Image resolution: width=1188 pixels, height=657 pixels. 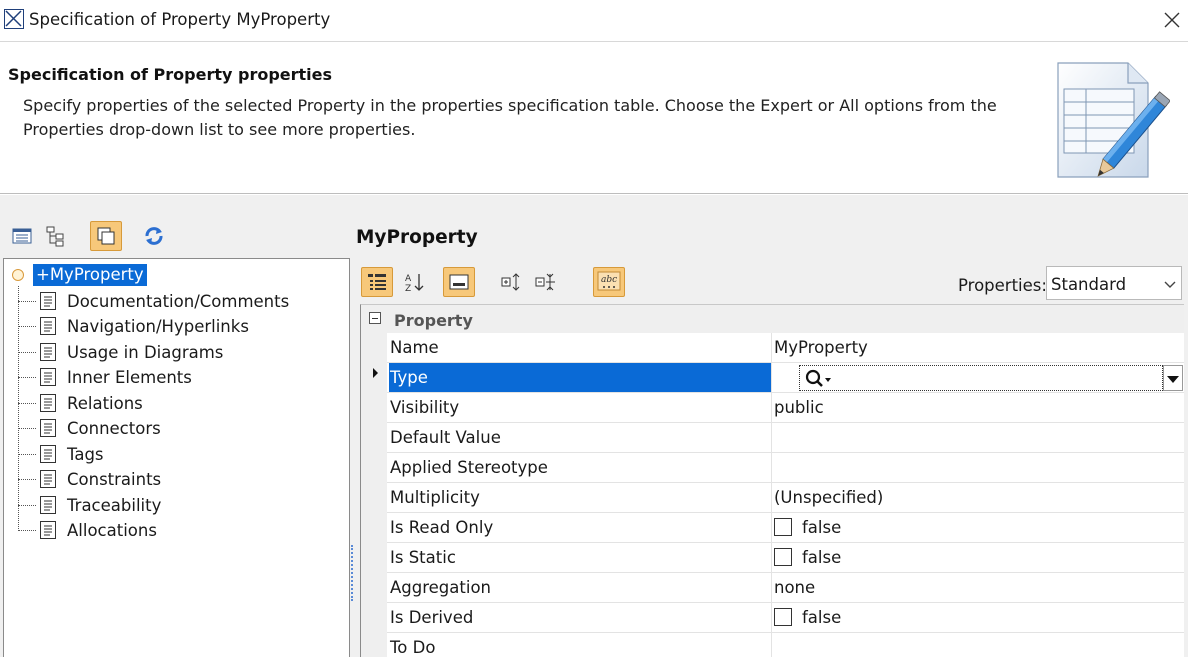 What do you see at coordinates (1114, 283) in the screenshot?
I see `properties-filter-dropdown: Standard` at bounding box center [1114, 283].